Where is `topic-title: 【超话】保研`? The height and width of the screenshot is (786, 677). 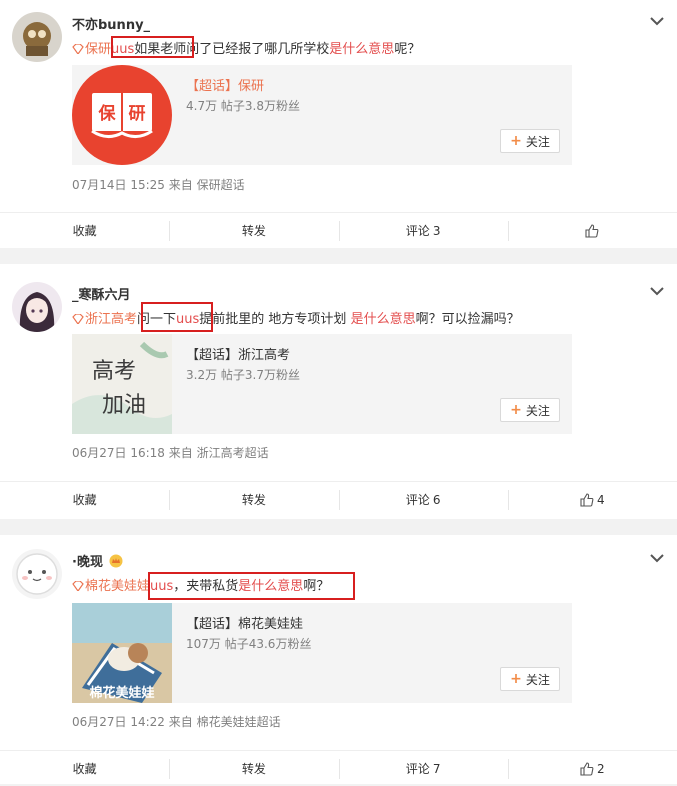
topic-title: 【超话】保研 is located at coordinates (225, 84).